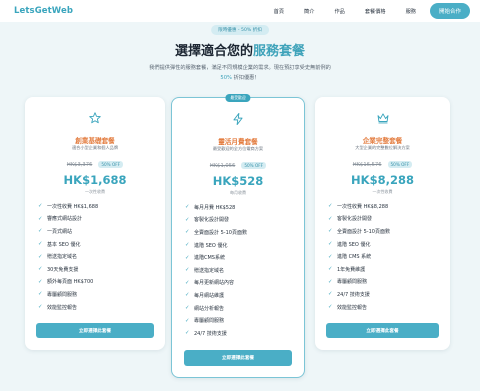  What do you see at coordinates (95, 164) in the screenshot?
I see `price-row: HK$3,376 50% OFF` at bounding box center [95, 164].